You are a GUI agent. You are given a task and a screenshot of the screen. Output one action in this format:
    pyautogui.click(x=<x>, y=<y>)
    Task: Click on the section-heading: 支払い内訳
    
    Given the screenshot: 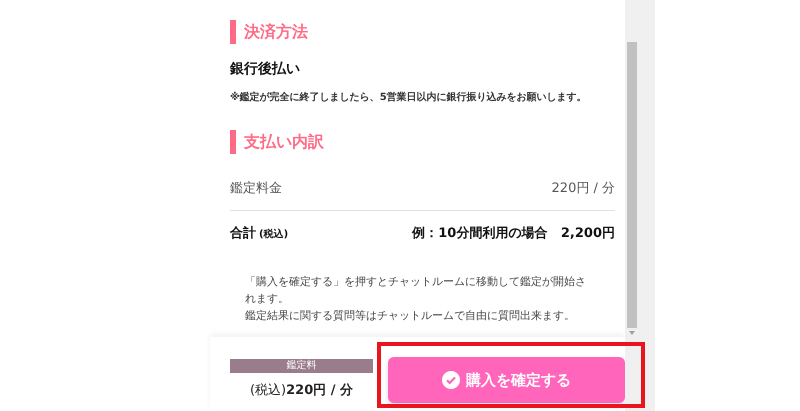 What is the action you would take?
    pyautogui.click(x=284, y=142)
    